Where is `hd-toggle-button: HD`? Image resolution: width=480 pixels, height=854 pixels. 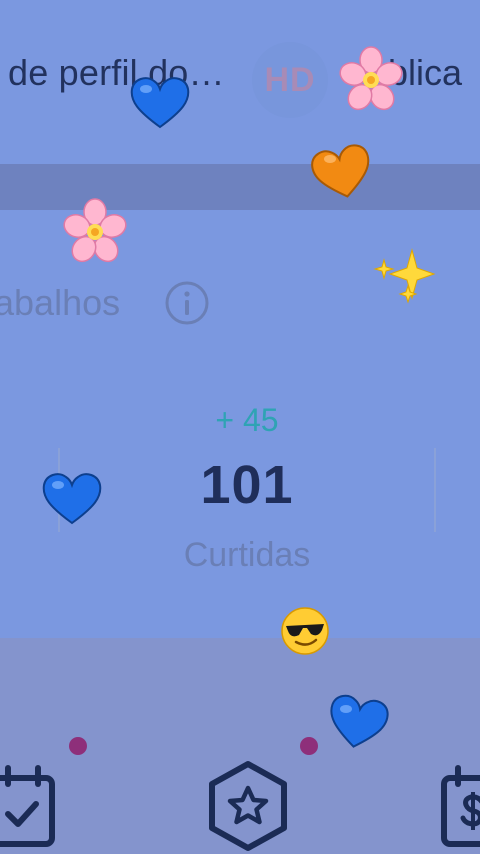 hd-toggle-button: HD is located at coordinates (290, 80).